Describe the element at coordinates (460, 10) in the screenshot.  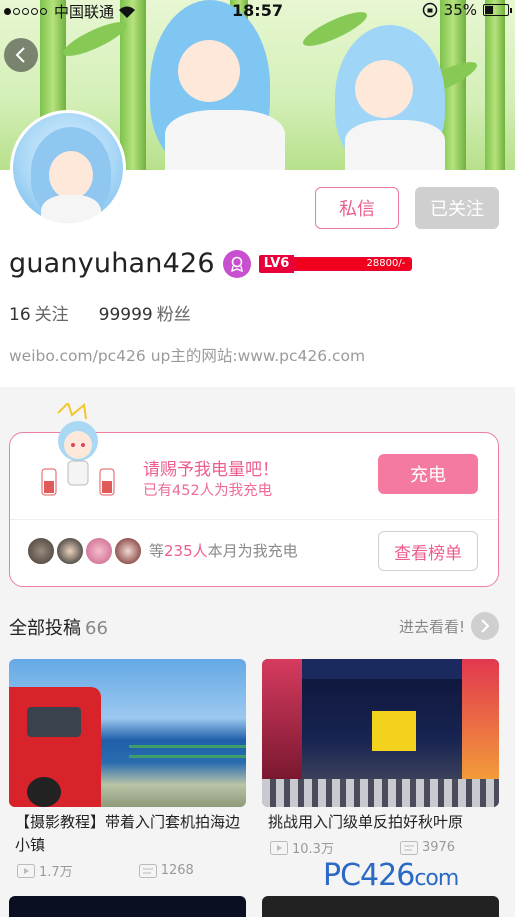
I see `battery-percent: 35%` at that location.